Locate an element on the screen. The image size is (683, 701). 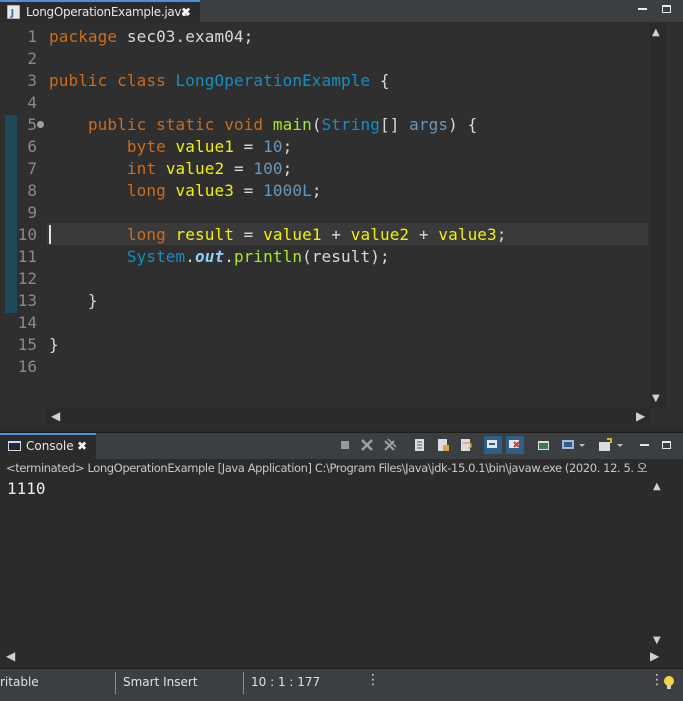
code-token: 100 is located at coordinates (268, 168).